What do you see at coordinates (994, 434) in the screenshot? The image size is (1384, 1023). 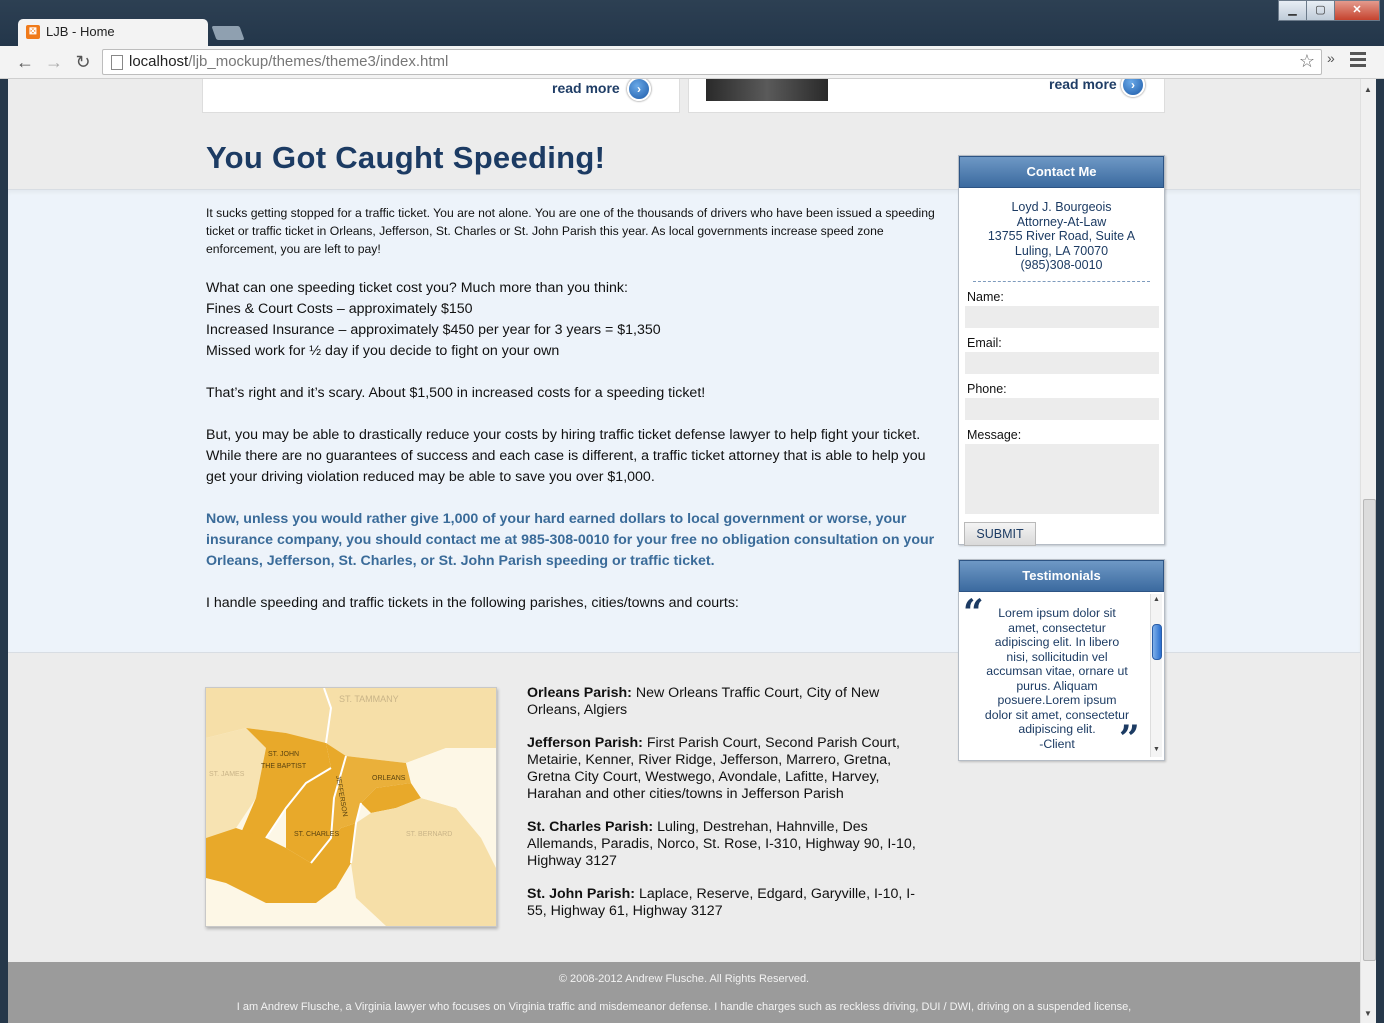 I see `message-label: Message:` at bounding box center [994, 434].